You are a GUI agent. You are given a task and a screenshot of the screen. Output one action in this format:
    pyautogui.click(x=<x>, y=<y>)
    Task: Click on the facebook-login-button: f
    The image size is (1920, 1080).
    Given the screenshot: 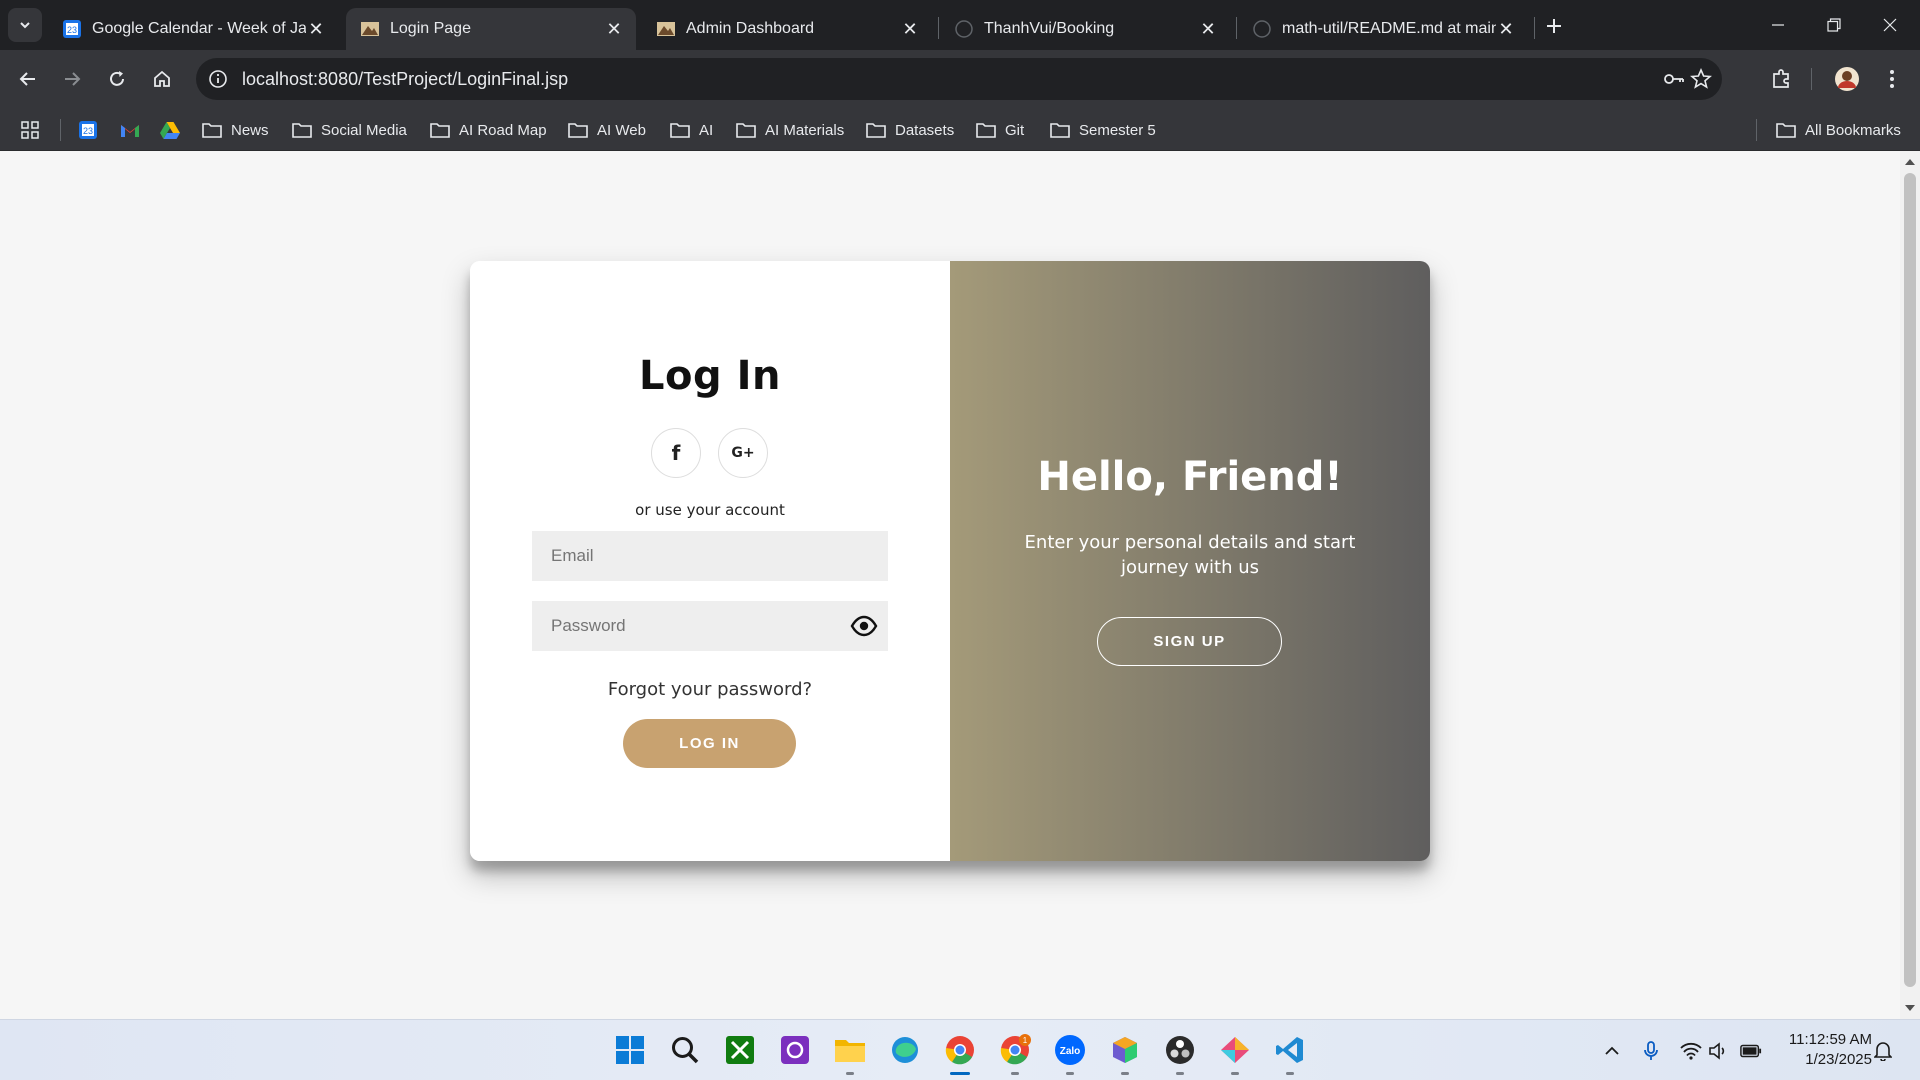 What is the action you would take?
    pyautogui.click(x=676, y=453)
    